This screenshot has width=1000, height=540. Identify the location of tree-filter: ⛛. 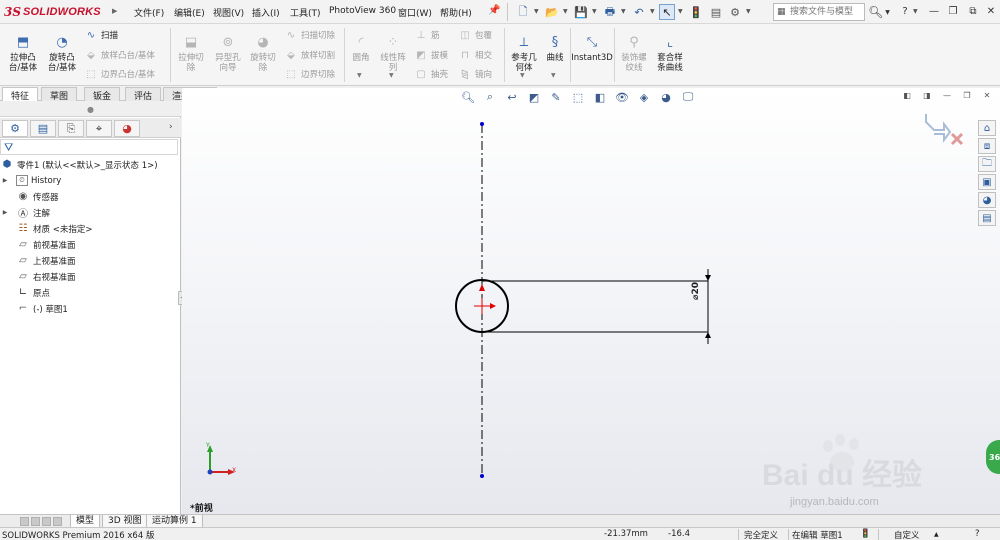
(89, 147).